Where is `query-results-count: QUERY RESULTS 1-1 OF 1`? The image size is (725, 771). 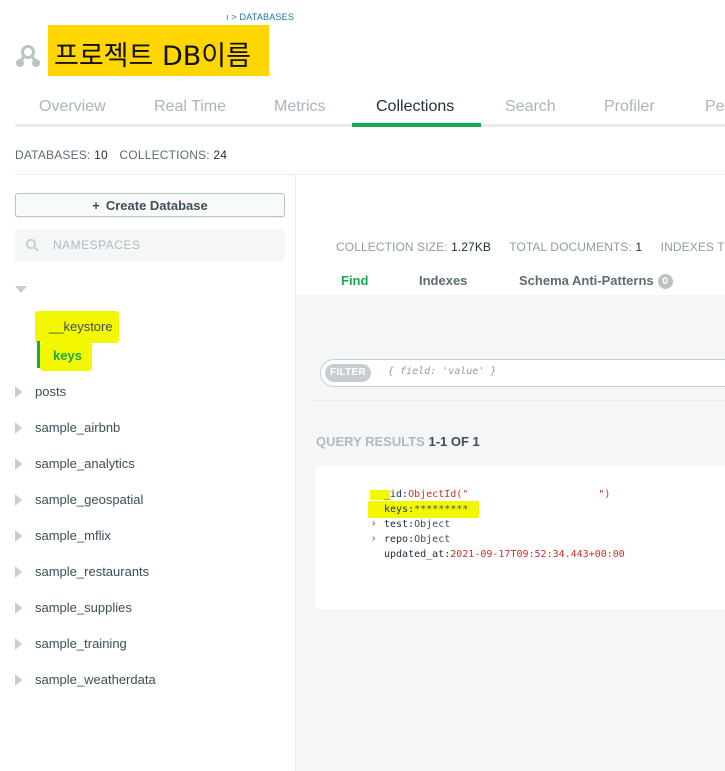
query-results-count: QUERY RESULTS 1-1 OF 1 is located at coordinates (398, 441).